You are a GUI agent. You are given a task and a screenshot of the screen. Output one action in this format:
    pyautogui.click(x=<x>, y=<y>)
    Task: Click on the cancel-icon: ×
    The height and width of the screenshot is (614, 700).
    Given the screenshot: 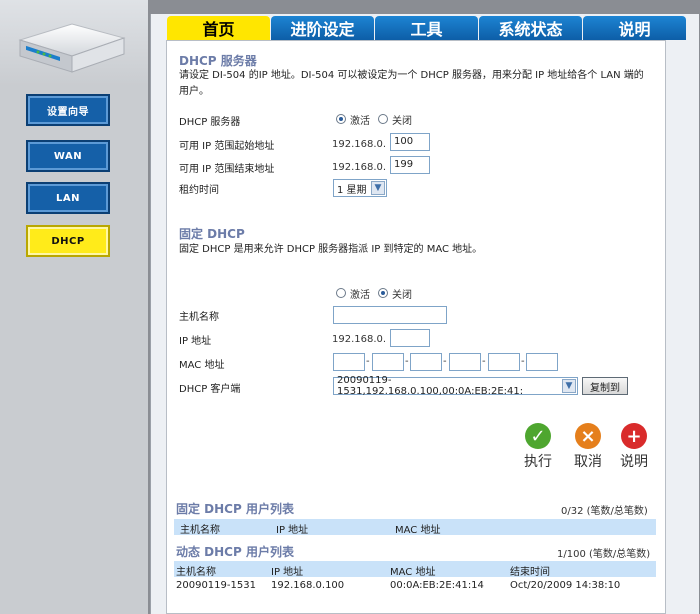 What is the action you would take?
    pyautogui.click(x=588, y=436)
    